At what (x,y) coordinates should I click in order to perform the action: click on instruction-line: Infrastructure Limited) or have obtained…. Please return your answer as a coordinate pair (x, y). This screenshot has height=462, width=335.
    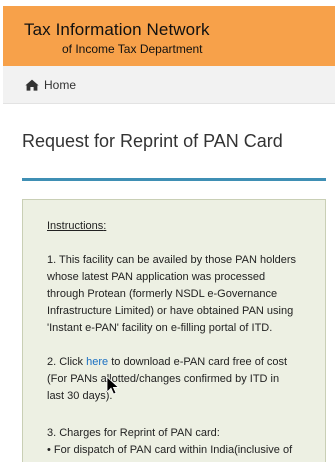
    Looking at the image, I should click on (170, 311).